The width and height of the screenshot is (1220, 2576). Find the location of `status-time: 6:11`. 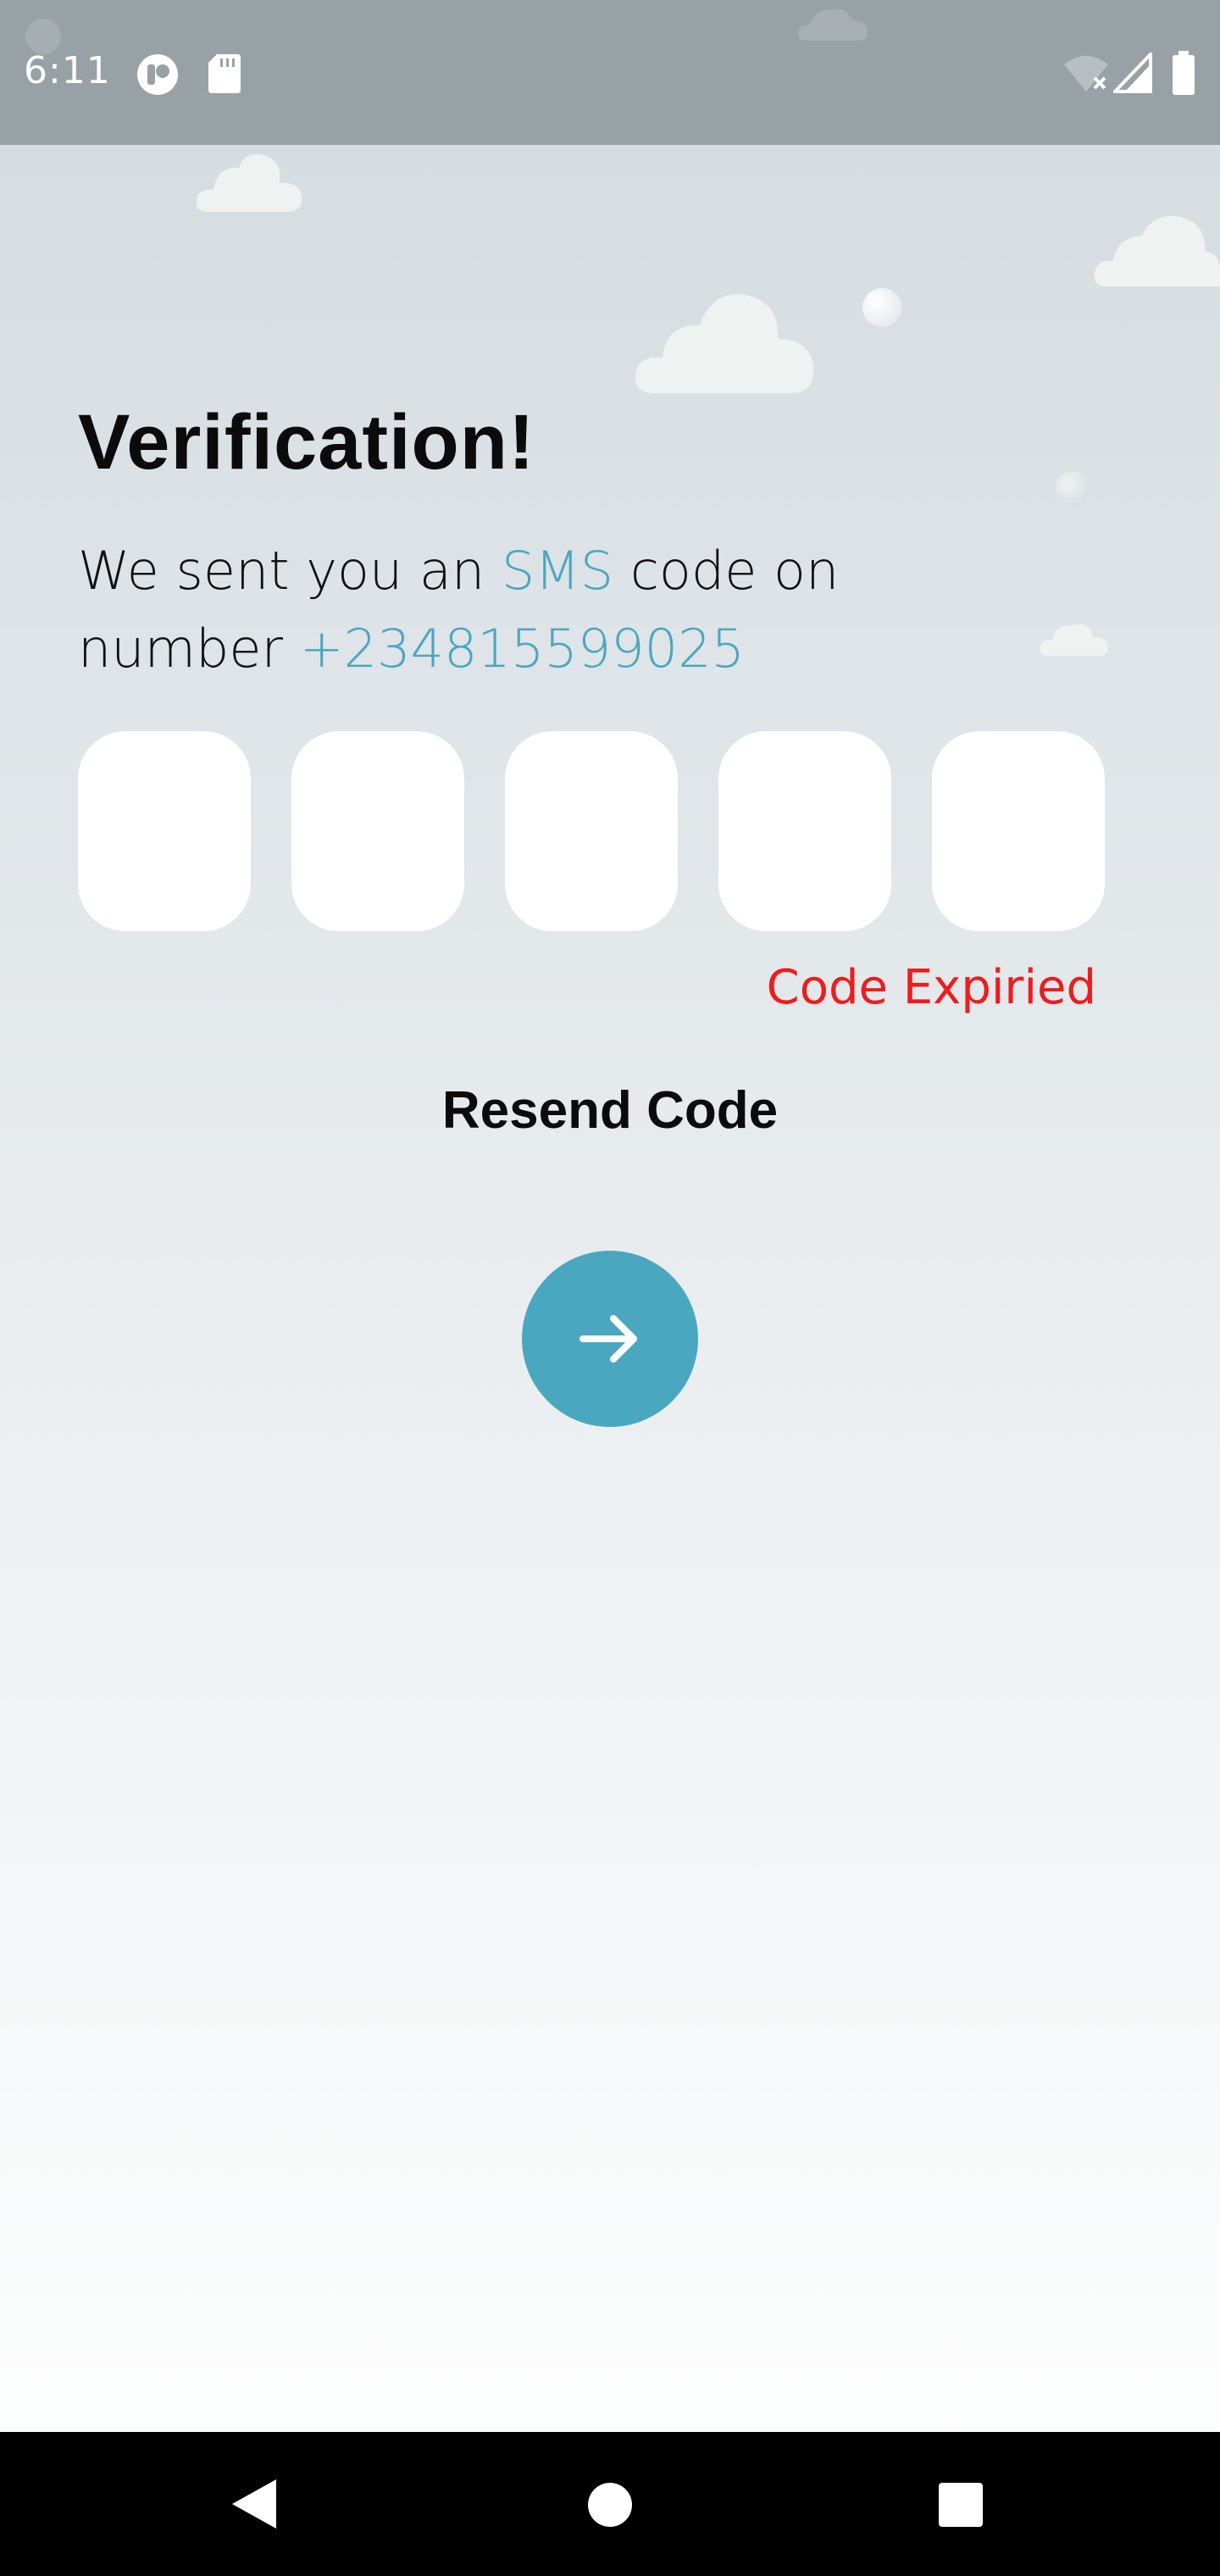

status-time: 6:11 is located at coordinates (67, 70).